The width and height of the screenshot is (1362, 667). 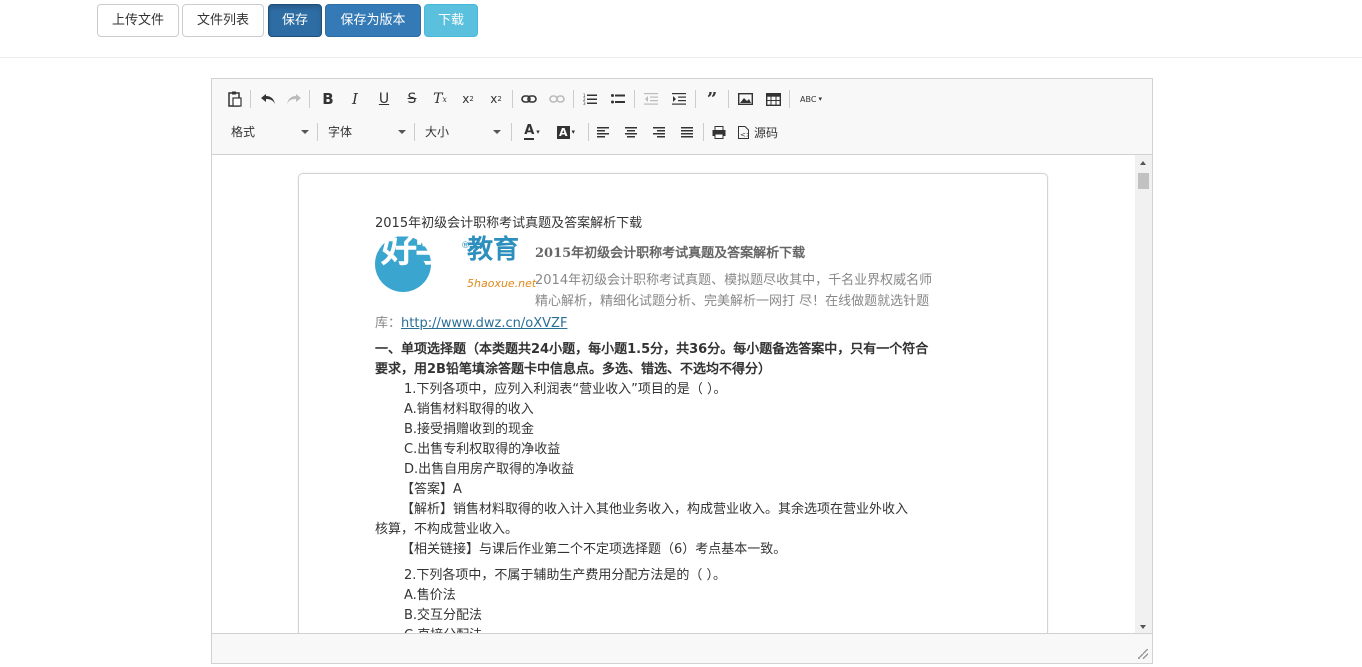 What do you see at coordinates (270, 132) in the screenshot?
I see `format-combo: 格式` at bounding box center [270, 132].